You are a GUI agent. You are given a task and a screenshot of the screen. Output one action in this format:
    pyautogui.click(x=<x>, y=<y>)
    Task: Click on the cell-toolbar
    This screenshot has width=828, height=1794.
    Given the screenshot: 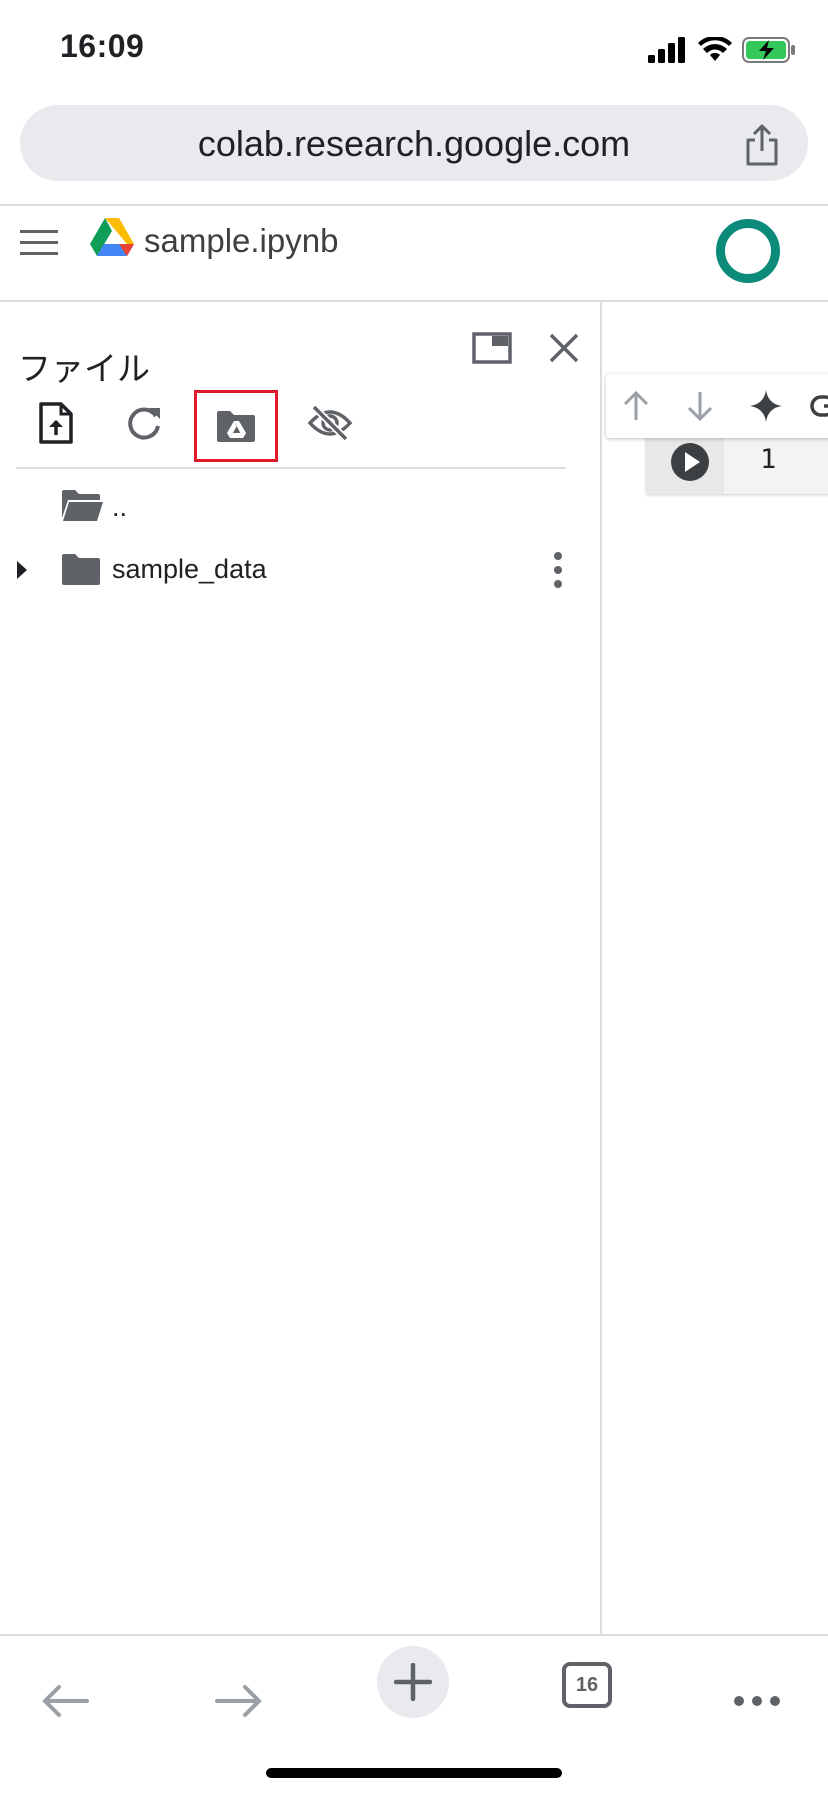 What is the action you would take?
    pyautogui.click(x=717, y=406)
    